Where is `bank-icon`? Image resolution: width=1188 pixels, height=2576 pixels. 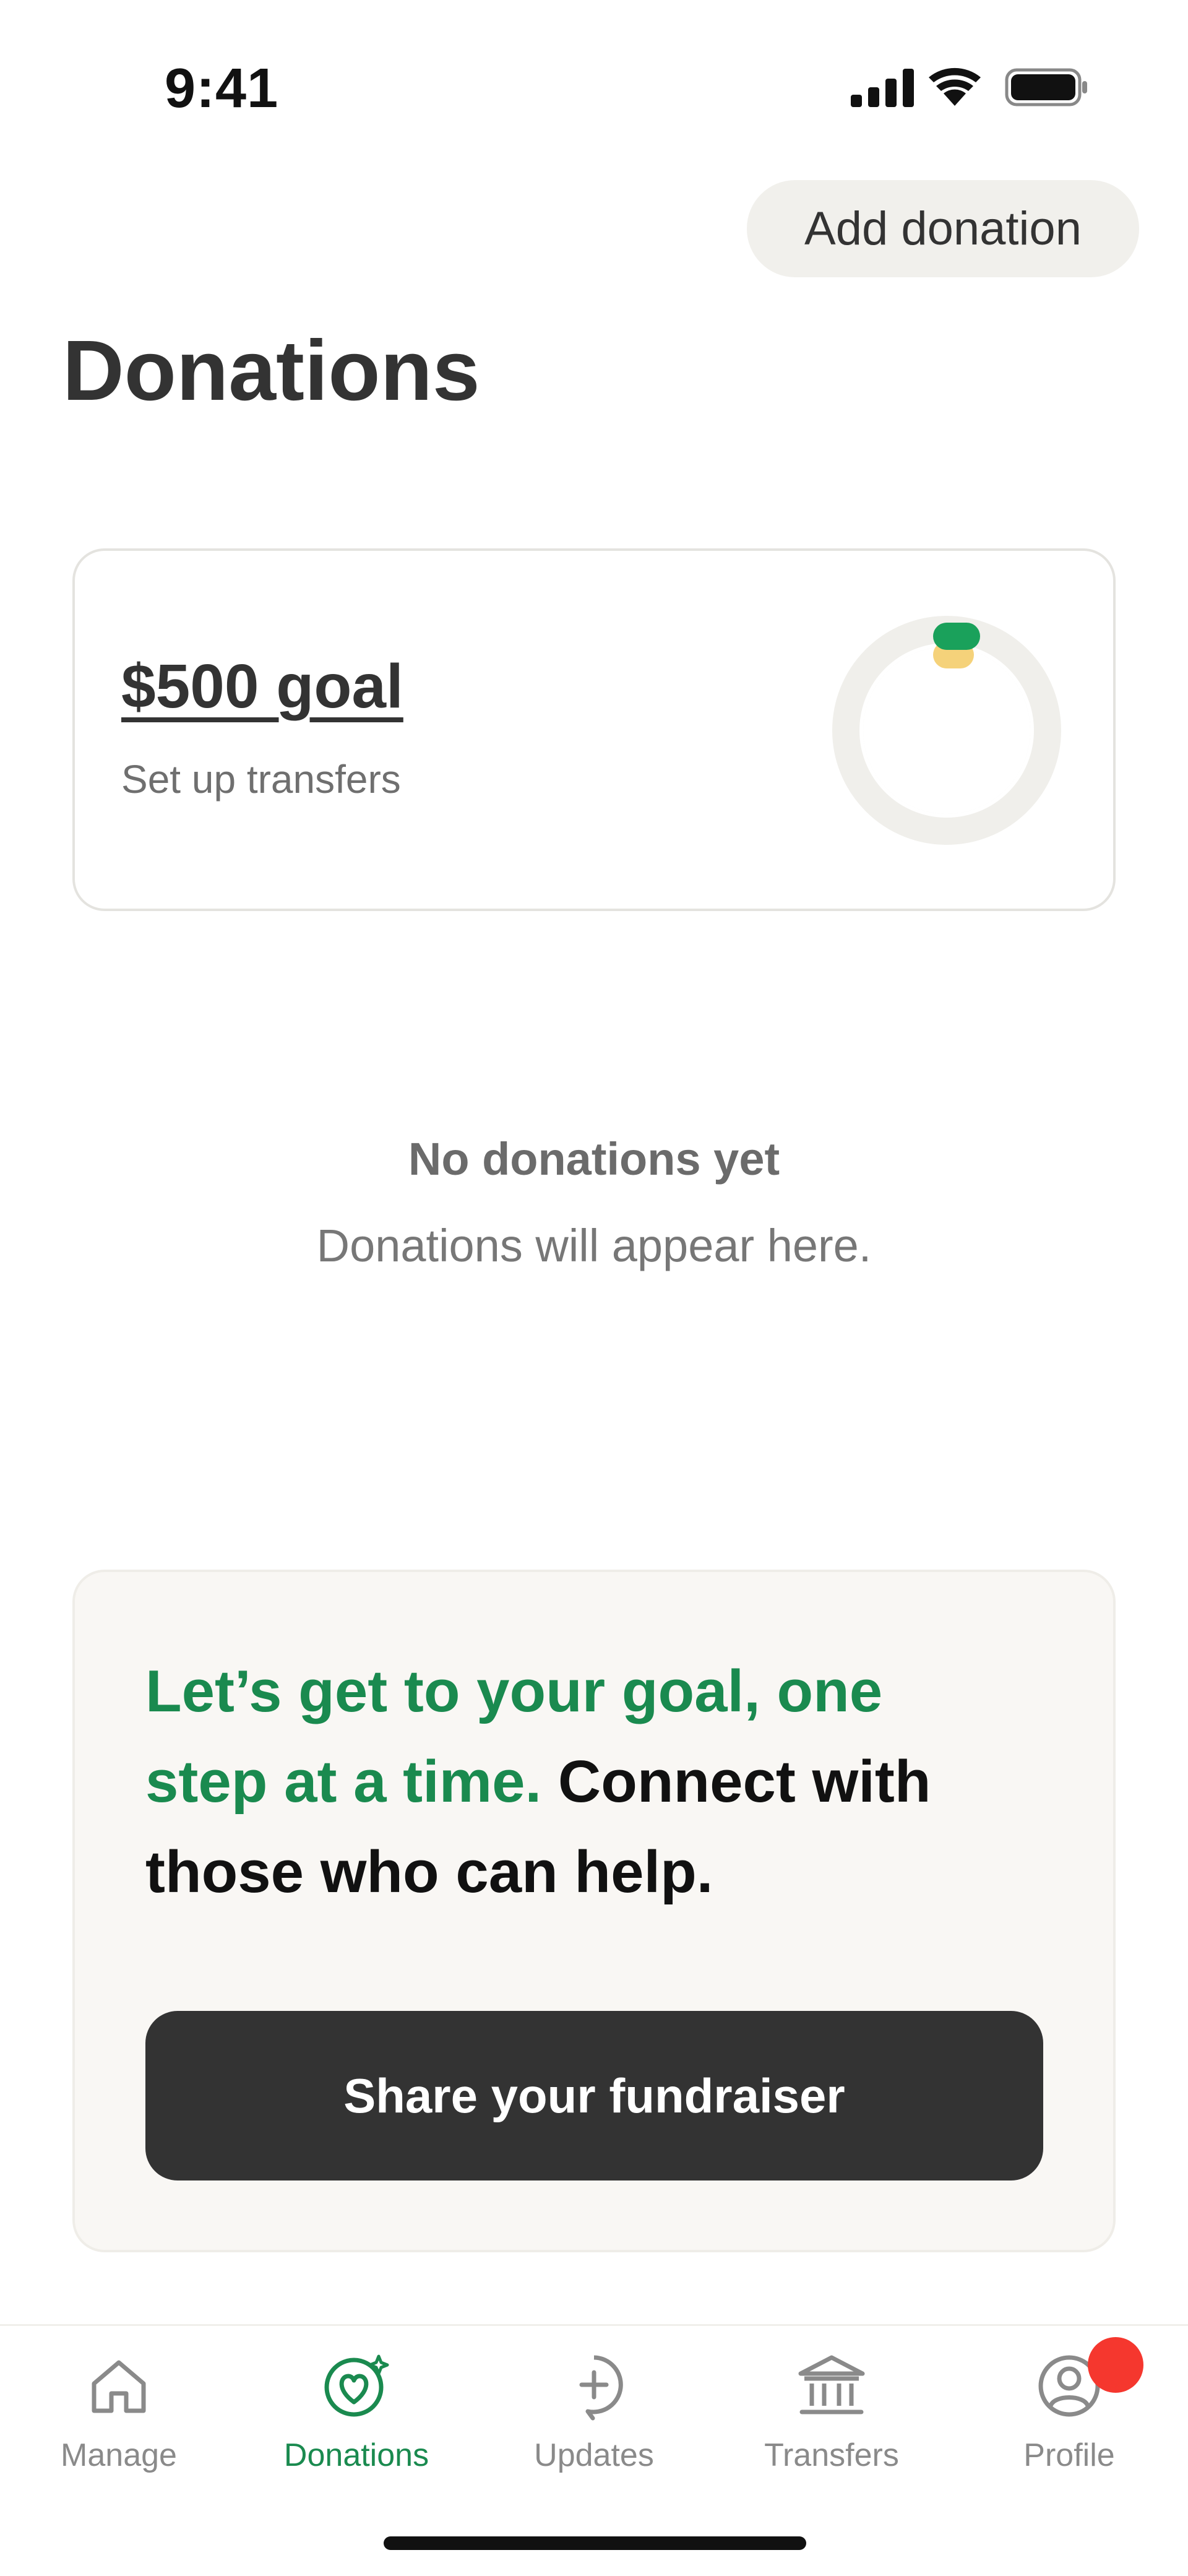 bank-icon is located at coordinates (831, 2384).